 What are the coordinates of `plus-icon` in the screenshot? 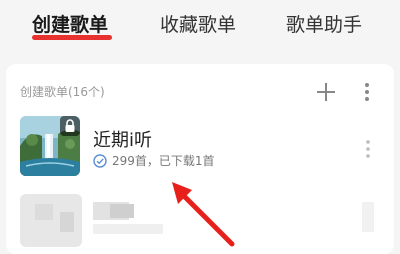 It's located at (326, 92).